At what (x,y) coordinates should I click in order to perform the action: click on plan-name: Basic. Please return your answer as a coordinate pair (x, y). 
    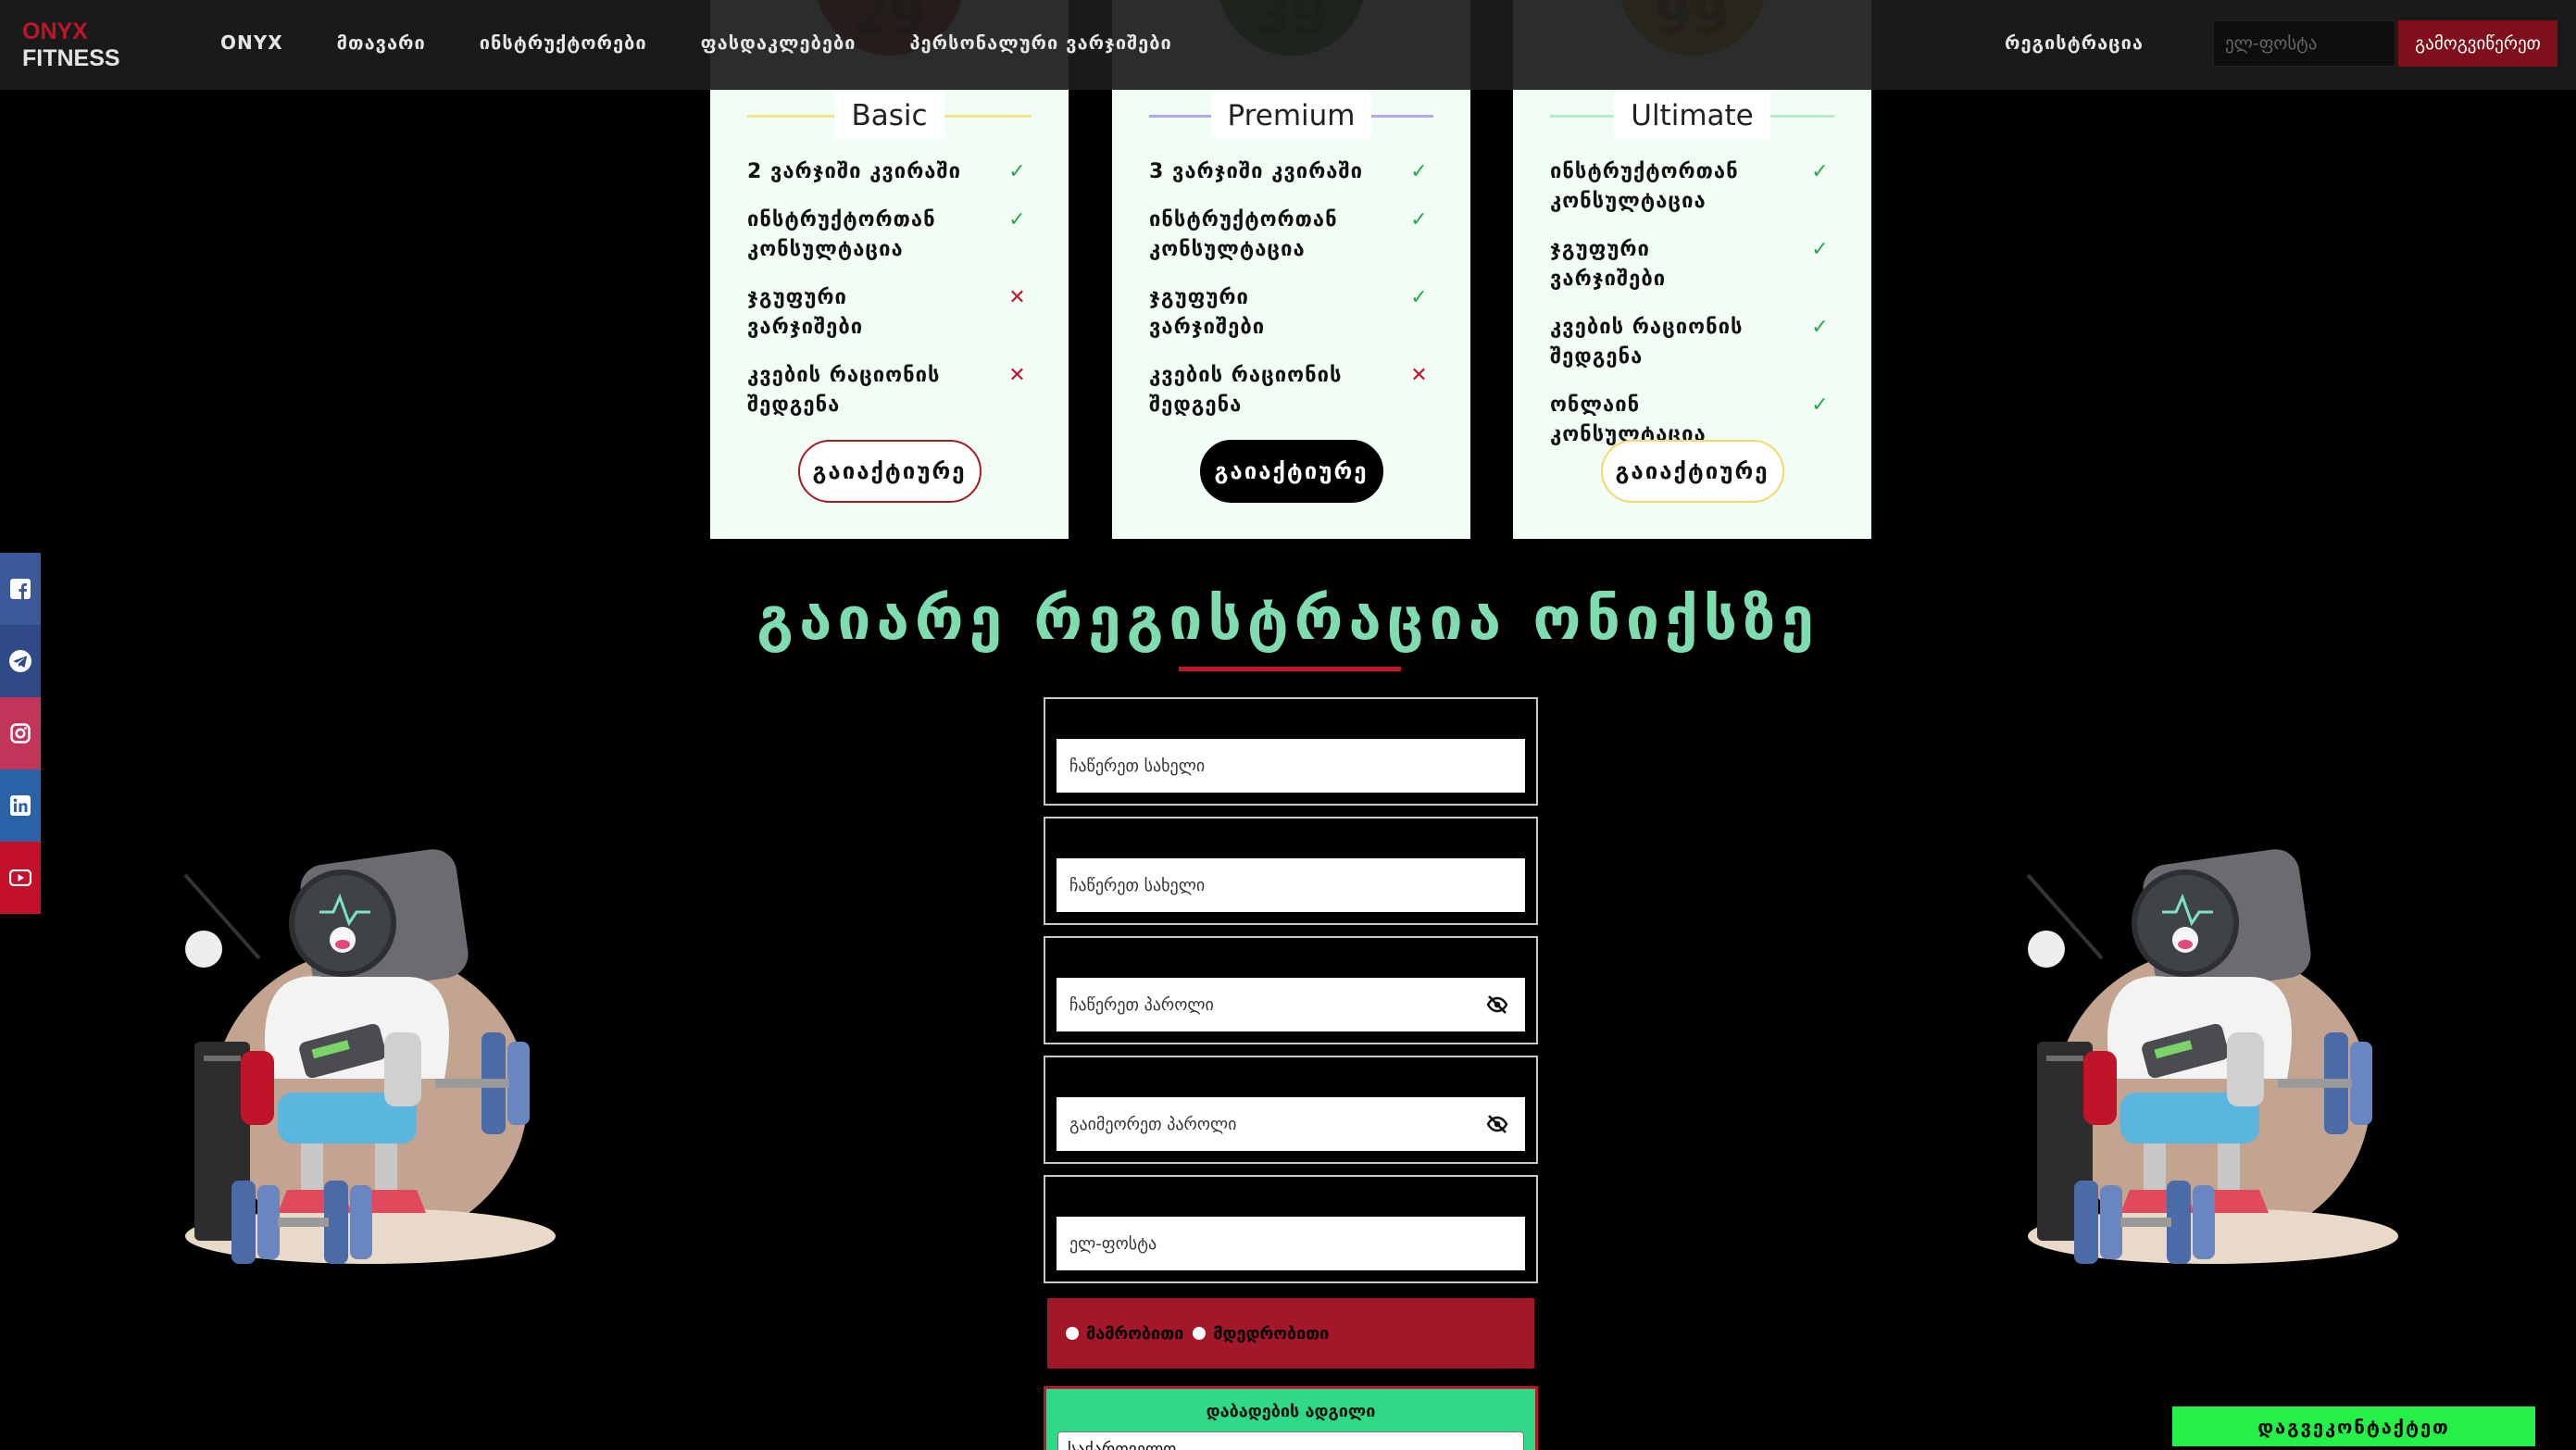
    Looking at the image, I should click on (889, 116).